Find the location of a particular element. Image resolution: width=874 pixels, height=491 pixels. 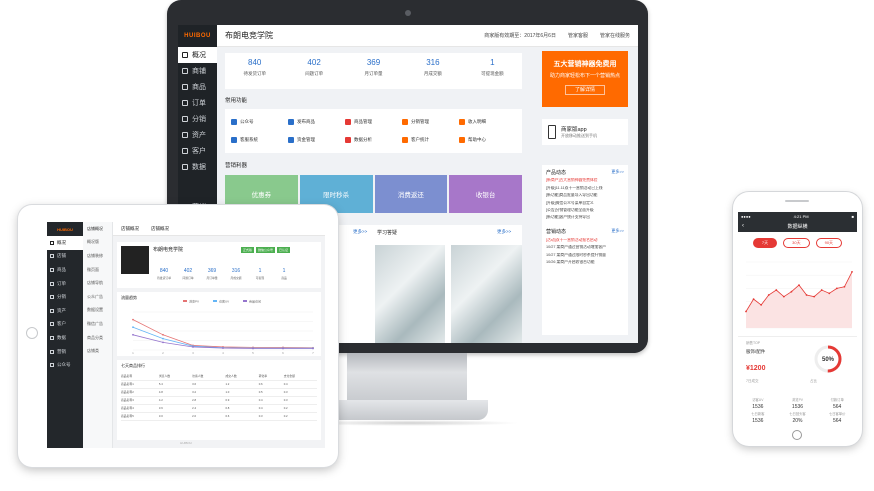

quick-action: 资金管理 is located at coordinates (316, 140).